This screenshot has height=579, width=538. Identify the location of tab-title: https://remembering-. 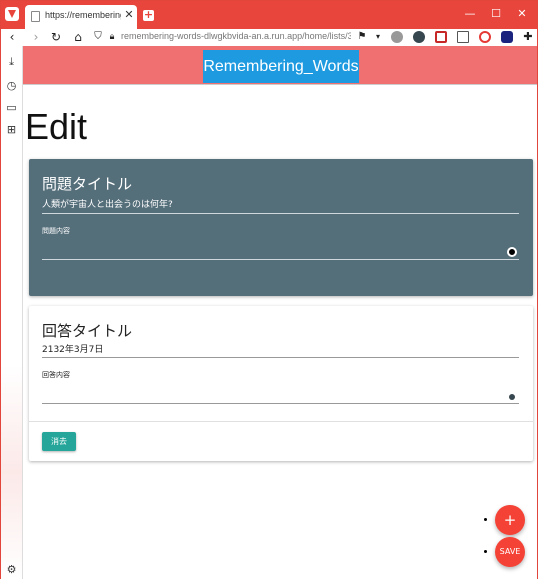
(83, 15).